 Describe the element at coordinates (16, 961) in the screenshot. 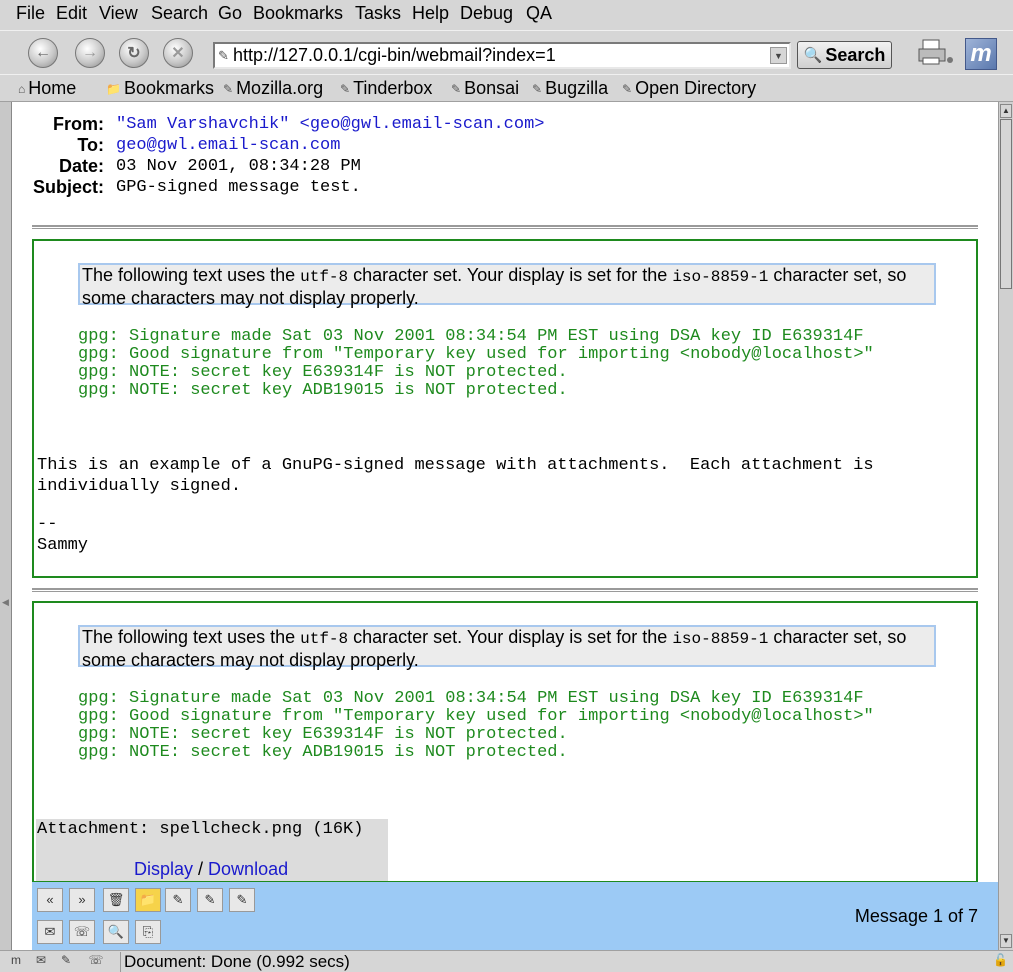

I see `navigator-icon: m` at that location.